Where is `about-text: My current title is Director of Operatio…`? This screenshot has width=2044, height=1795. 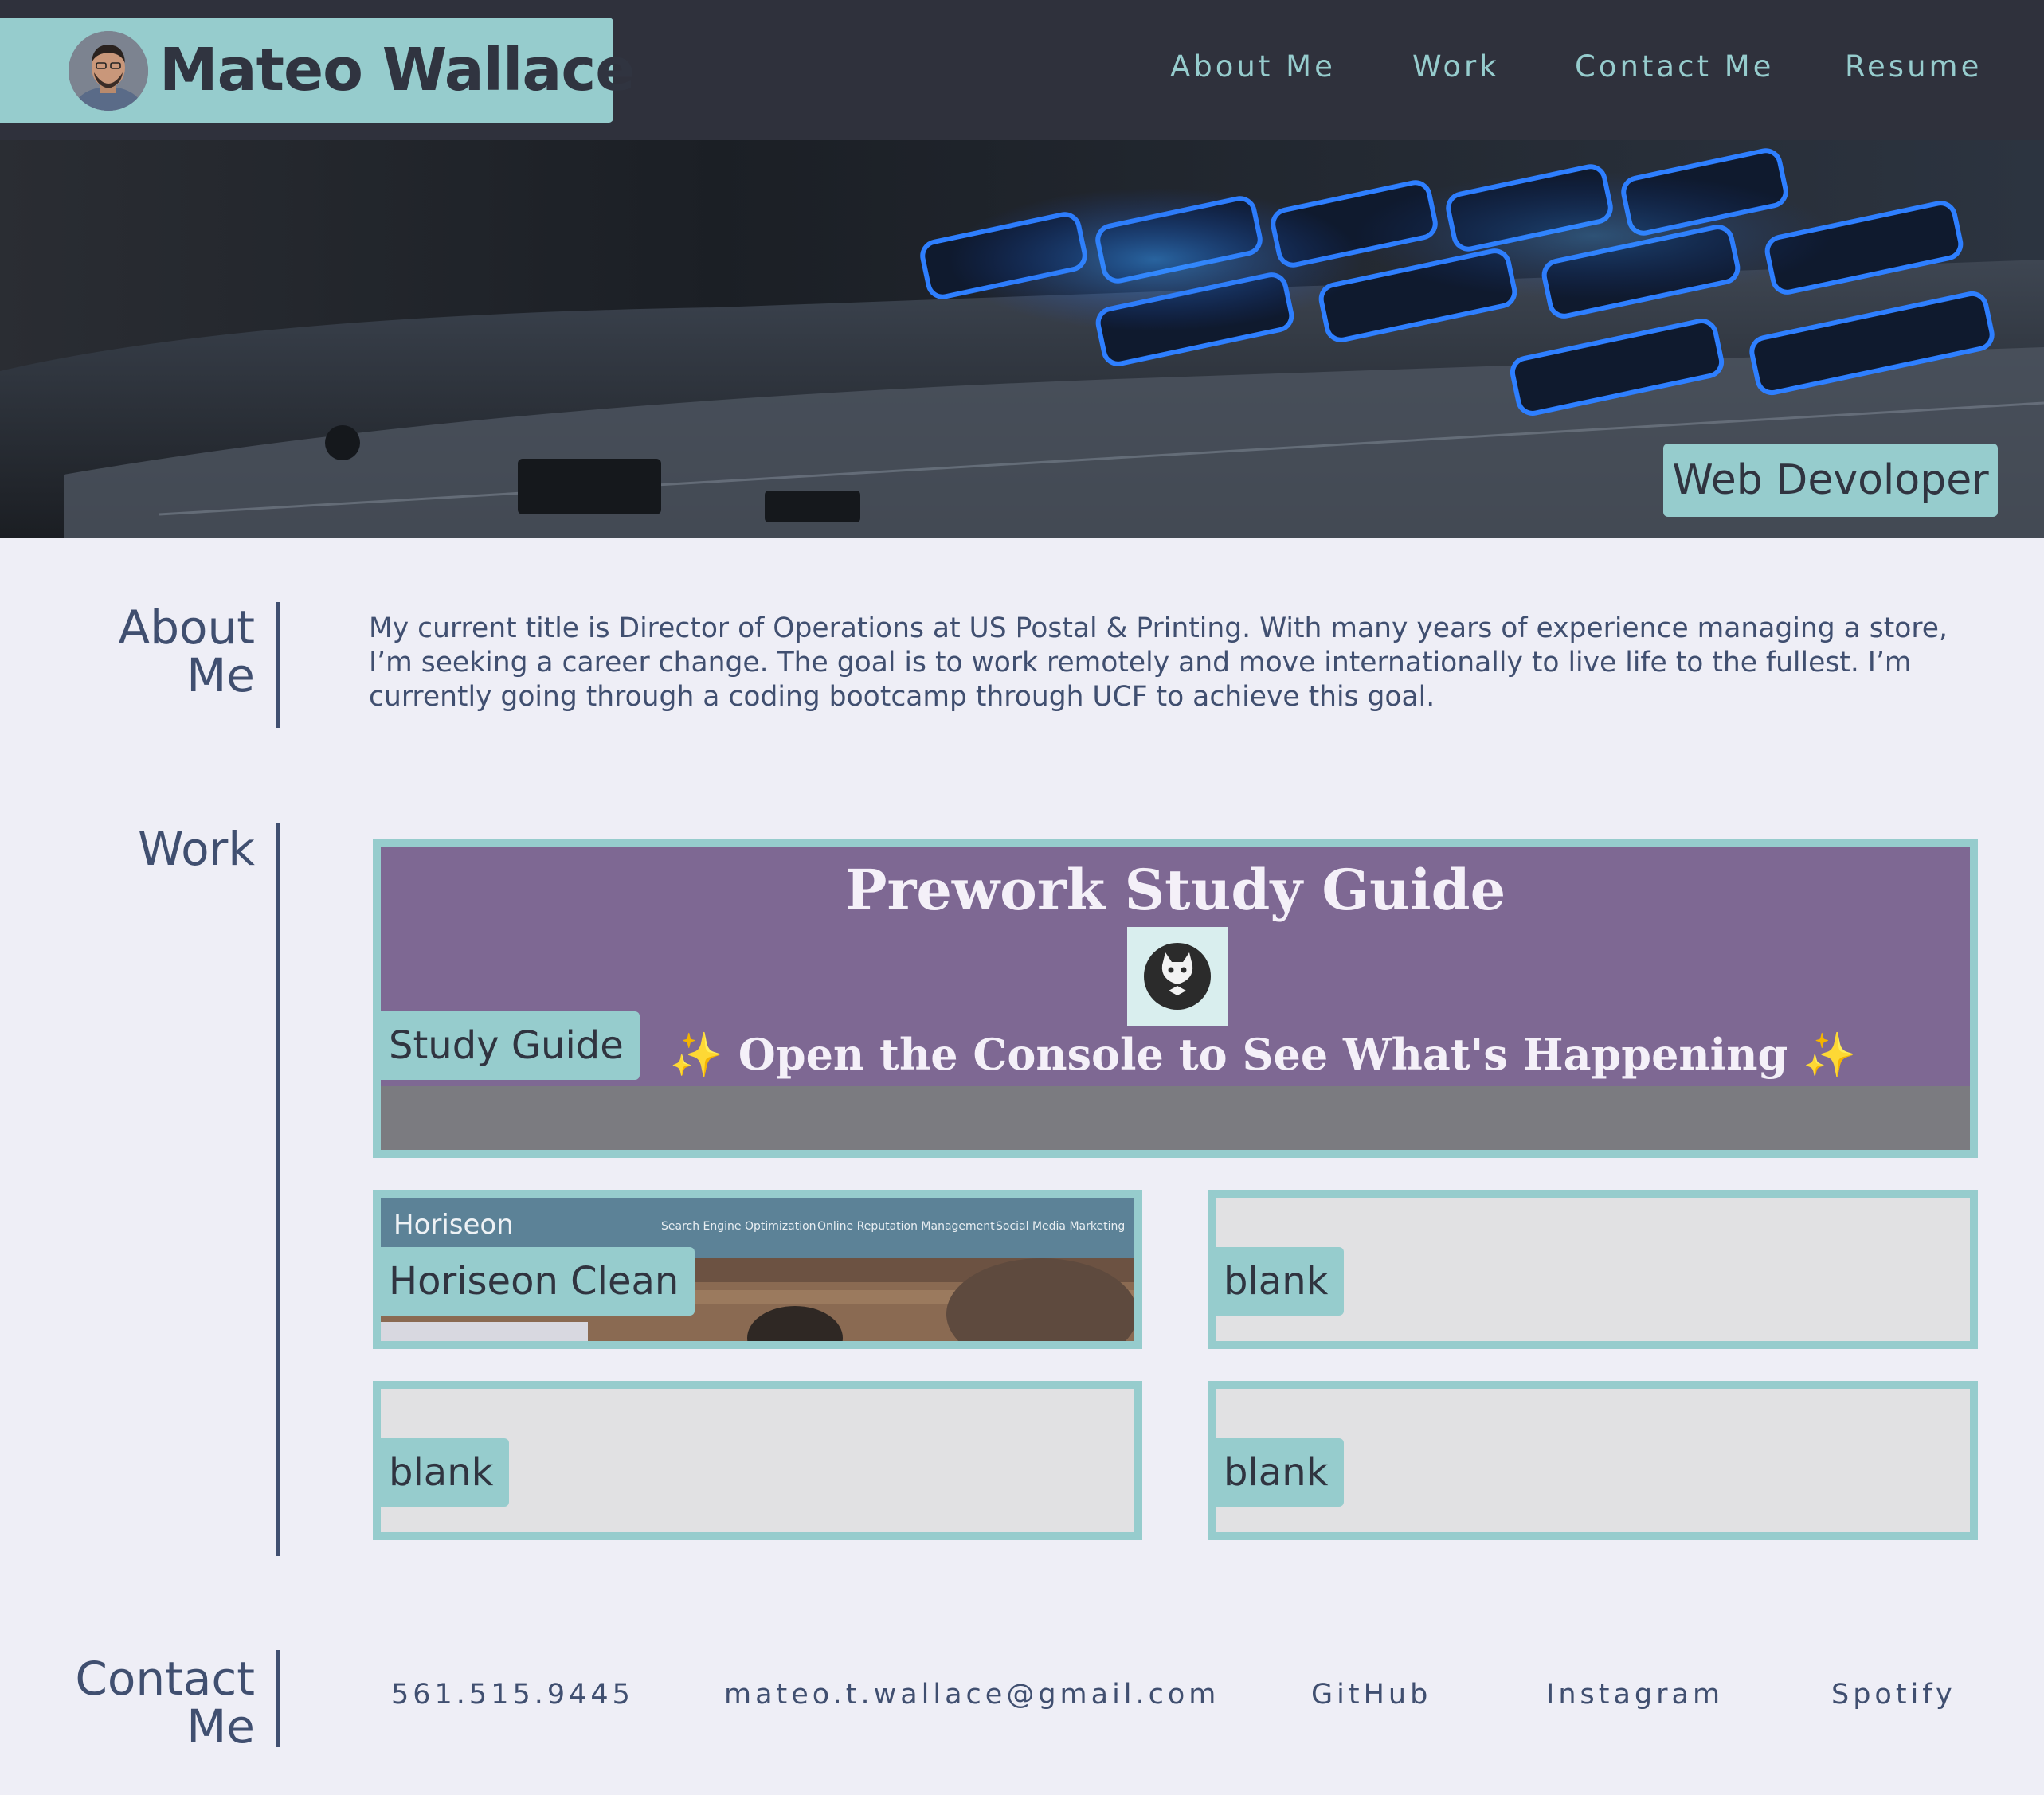
about-text: My current title is Director of Operatio… is located at coordinates (1158, 662).